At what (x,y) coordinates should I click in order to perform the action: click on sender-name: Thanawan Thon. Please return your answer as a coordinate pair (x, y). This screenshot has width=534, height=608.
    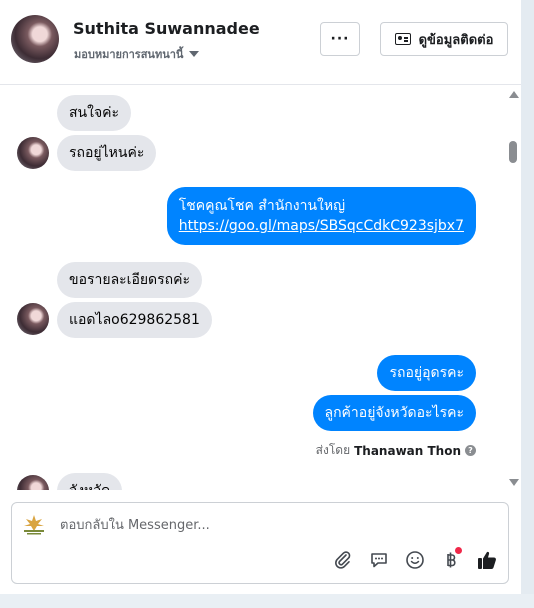
    Looking at the image, I should click on (407, 450).